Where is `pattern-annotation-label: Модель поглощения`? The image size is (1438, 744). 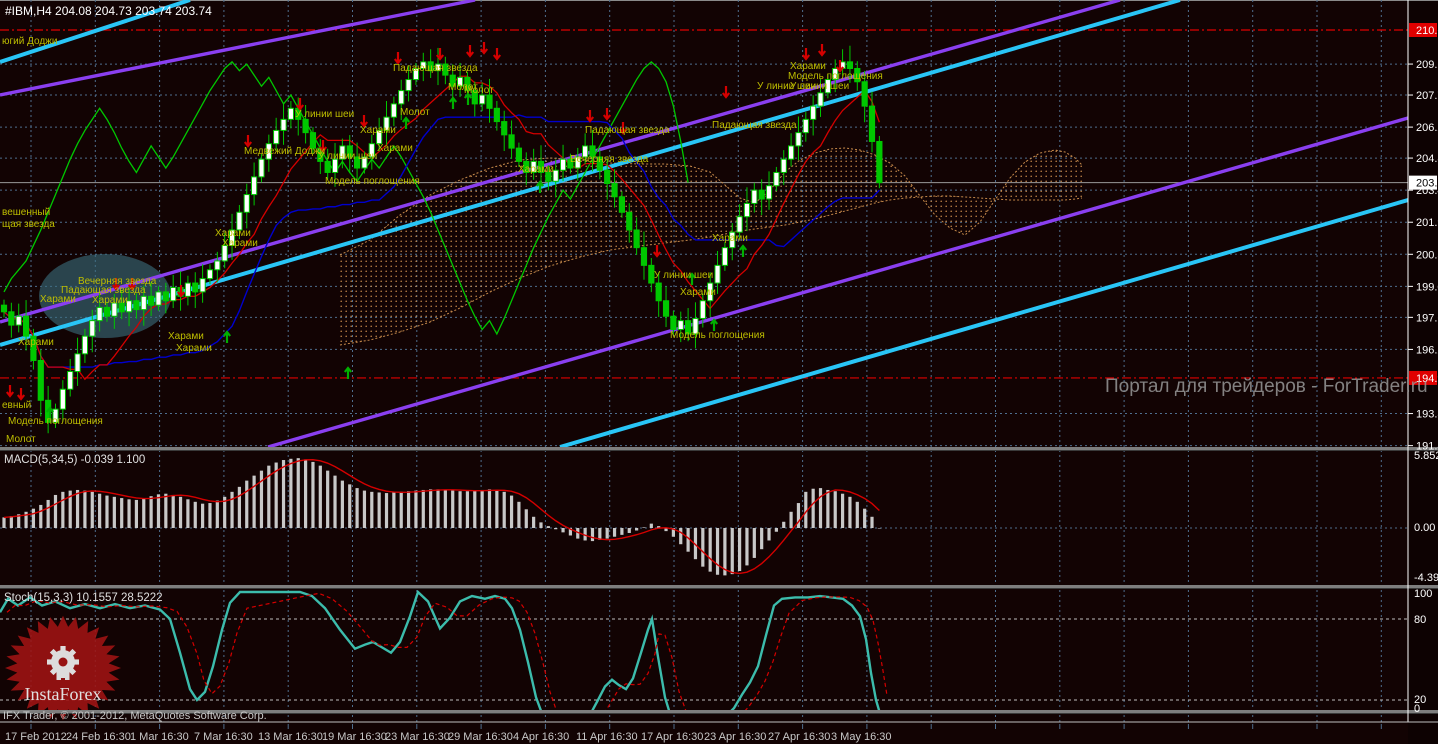 pattern-annotation-label: Модель поглощения is located at coordinates (717, 335).